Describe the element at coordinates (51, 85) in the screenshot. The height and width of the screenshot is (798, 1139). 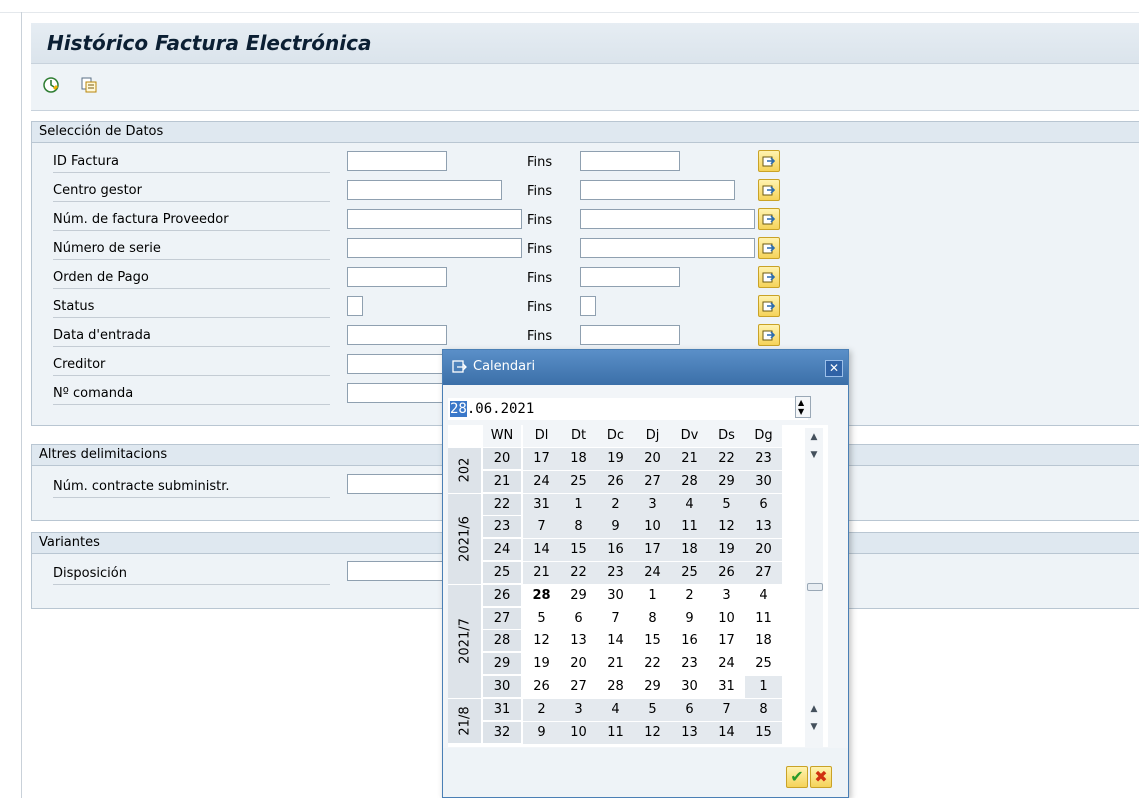
I see `execute-clock-icon` at that location.